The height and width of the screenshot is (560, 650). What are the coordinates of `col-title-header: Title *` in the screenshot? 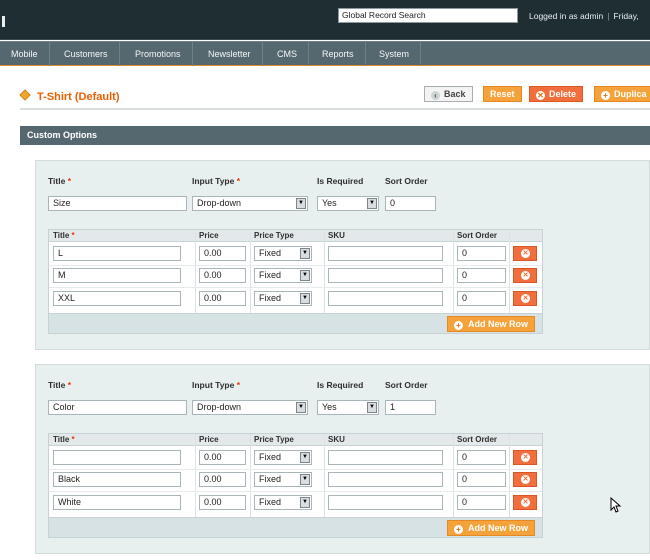 It's located at (64, 439).